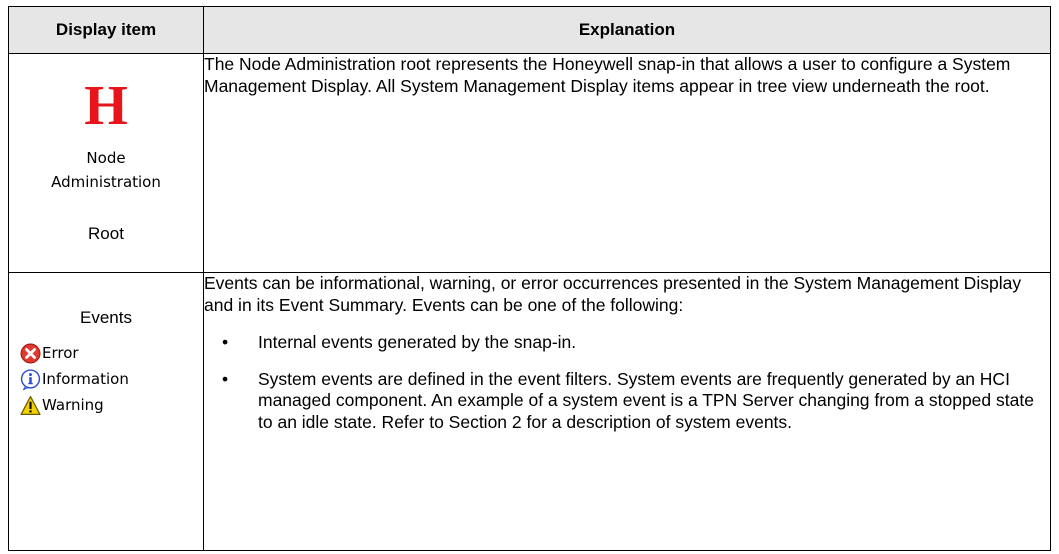 The height and width of the screenshot is (554, 1059). I want to click on event-type-information: Information, so click(111, 379).